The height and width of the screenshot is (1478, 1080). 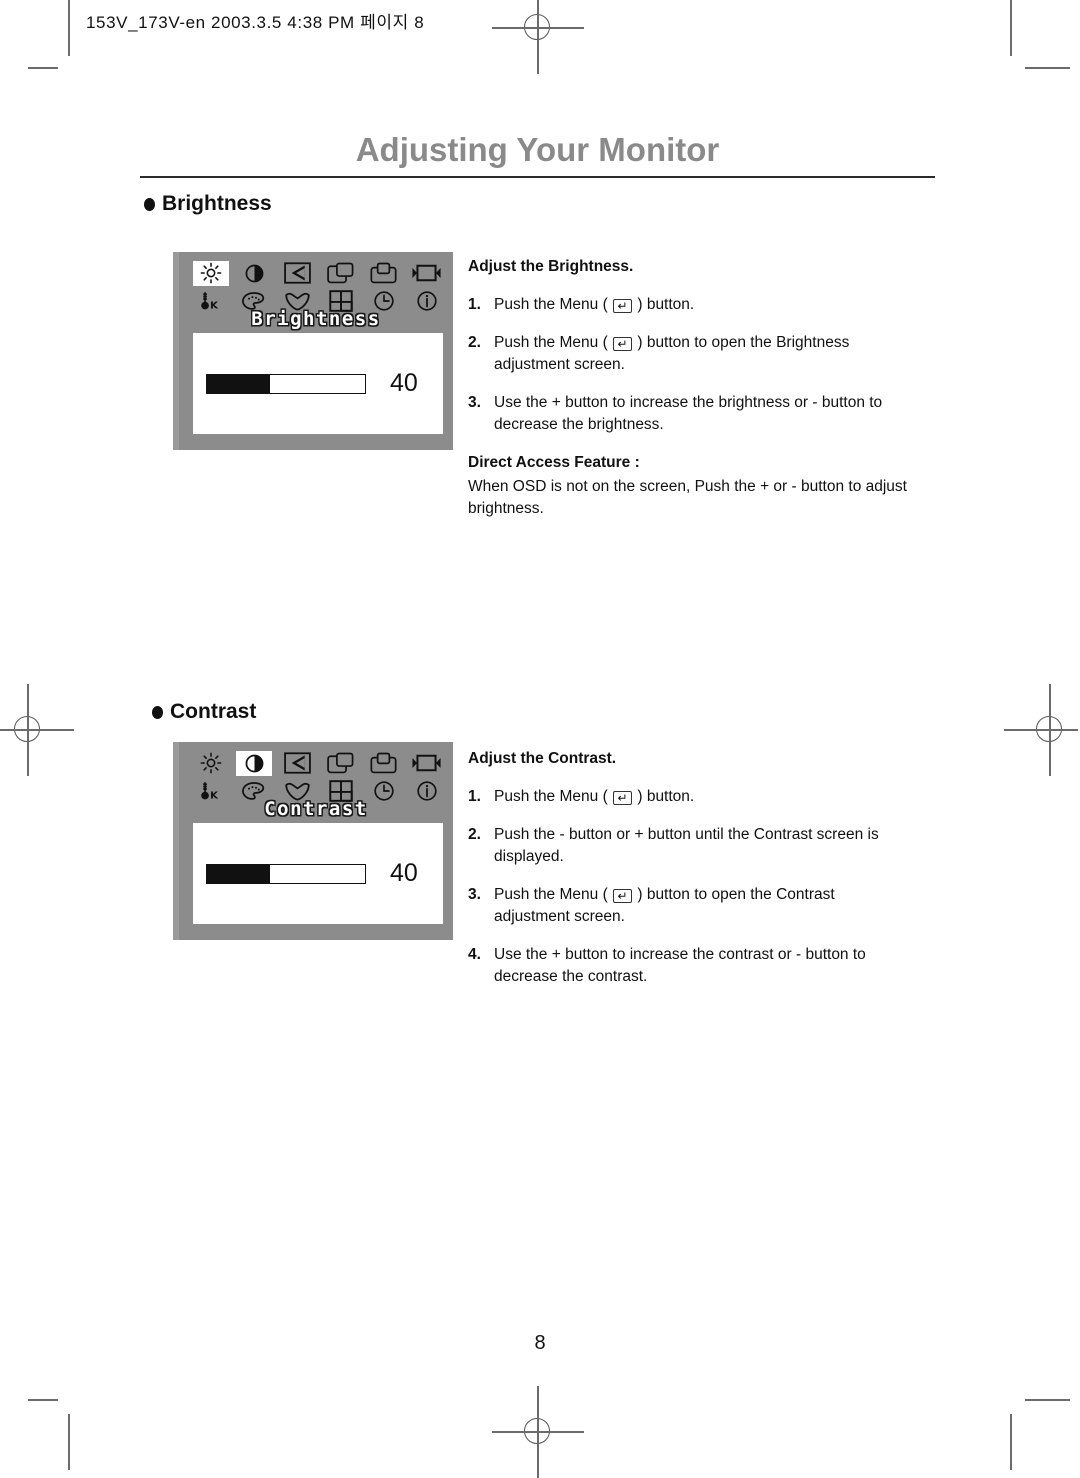 What do you see at coordinates (213, 711) in the screenshot?
I see `section-heading-label: Contrast` at bounding box center [213, 711].